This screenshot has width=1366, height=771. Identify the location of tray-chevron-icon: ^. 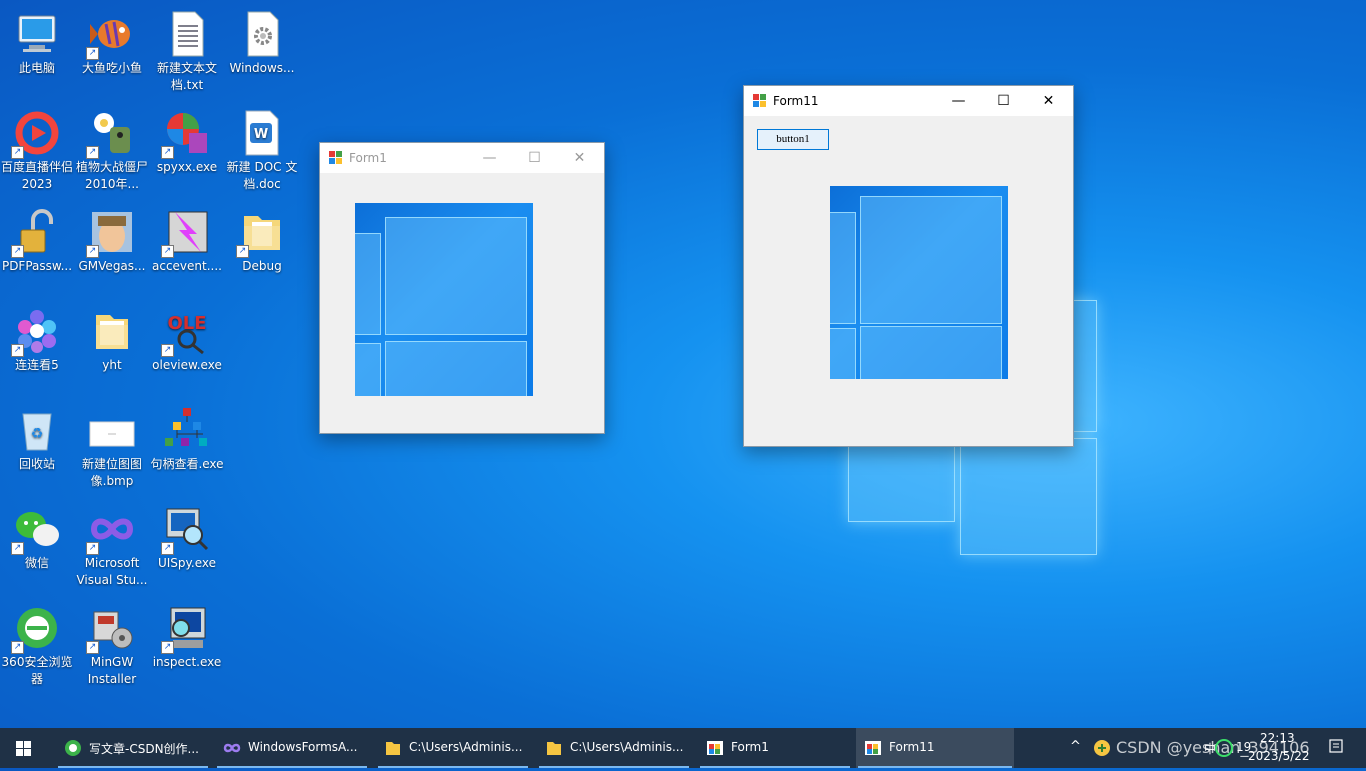
(1075, 746).